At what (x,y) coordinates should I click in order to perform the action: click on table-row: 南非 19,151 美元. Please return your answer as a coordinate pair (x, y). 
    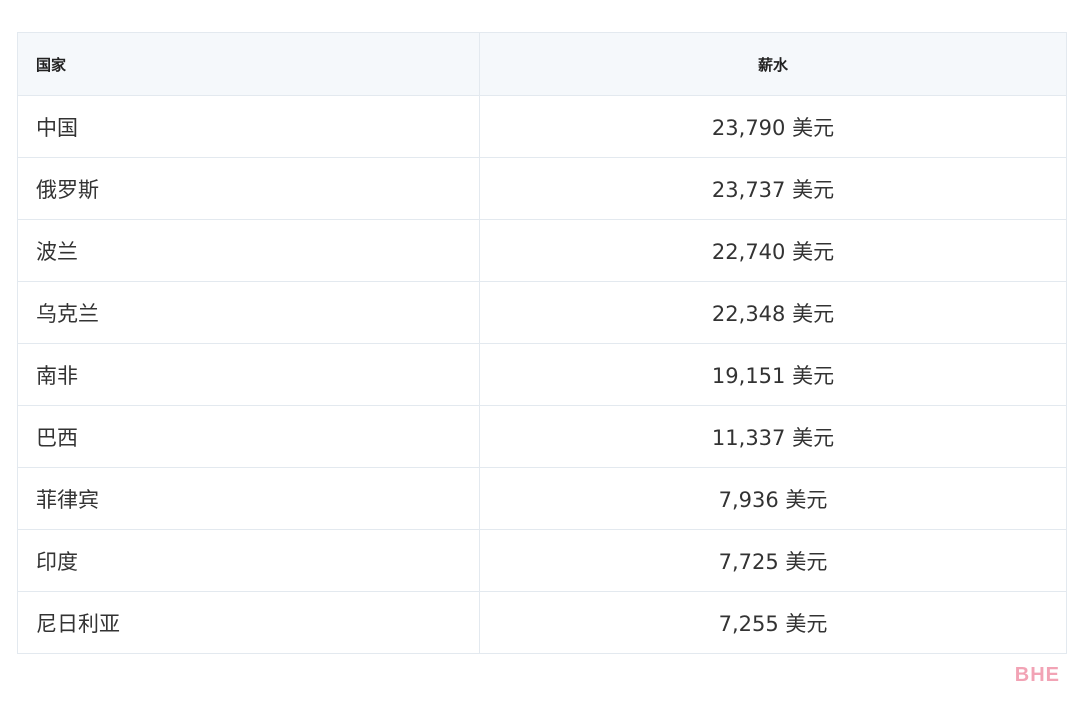
    Looking at the image, I should click on (542, 374).